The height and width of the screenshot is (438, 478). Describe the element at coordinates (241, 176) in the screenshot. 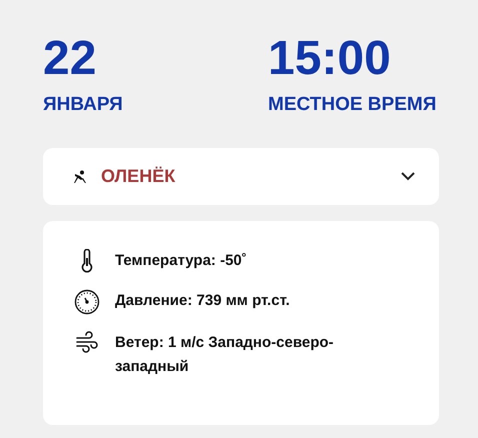

I see `location-dropdown: ОЛЕНЁК` at that location.